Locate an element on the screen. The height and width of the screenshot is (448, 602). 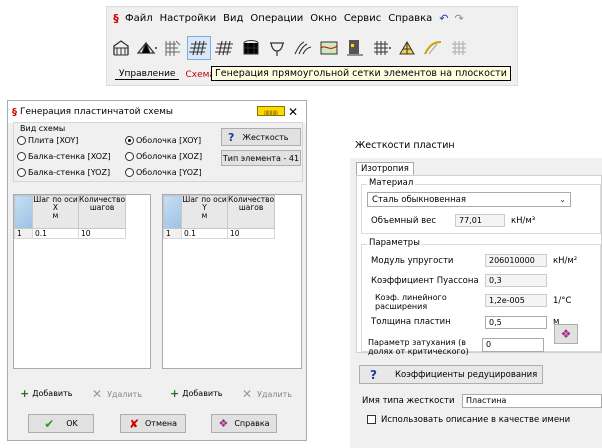
tab-row: Управление Схема is located at coordinates (168, 74).